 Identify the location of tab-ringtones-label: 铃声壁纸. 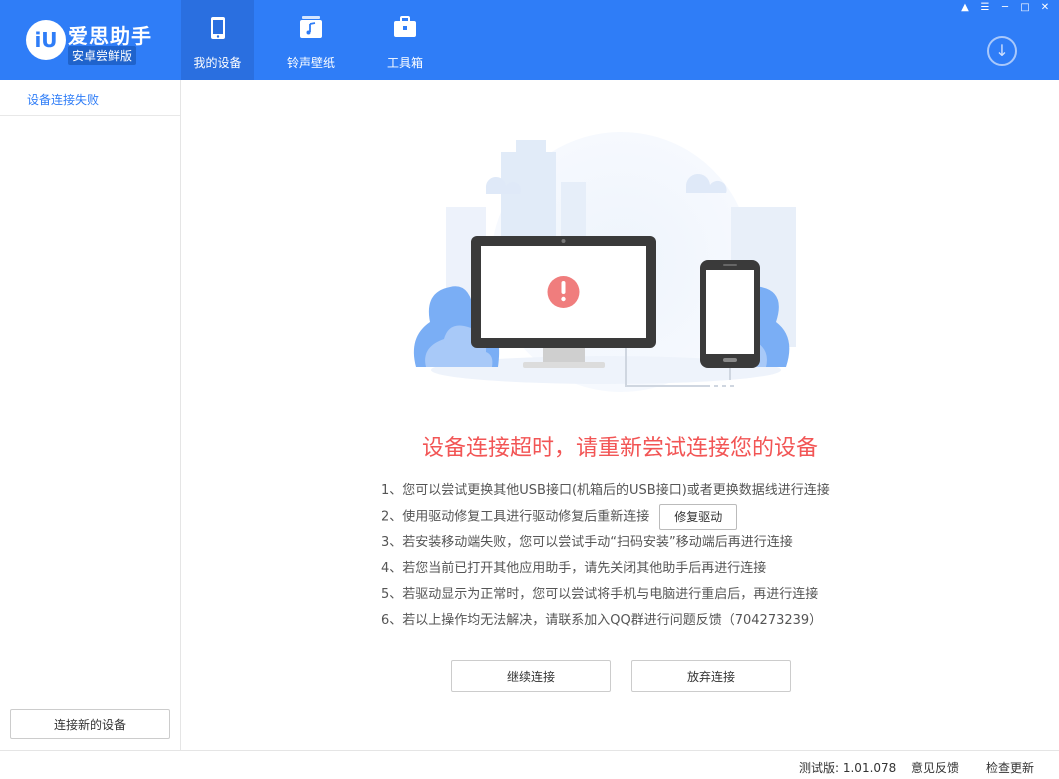
(310, 63).